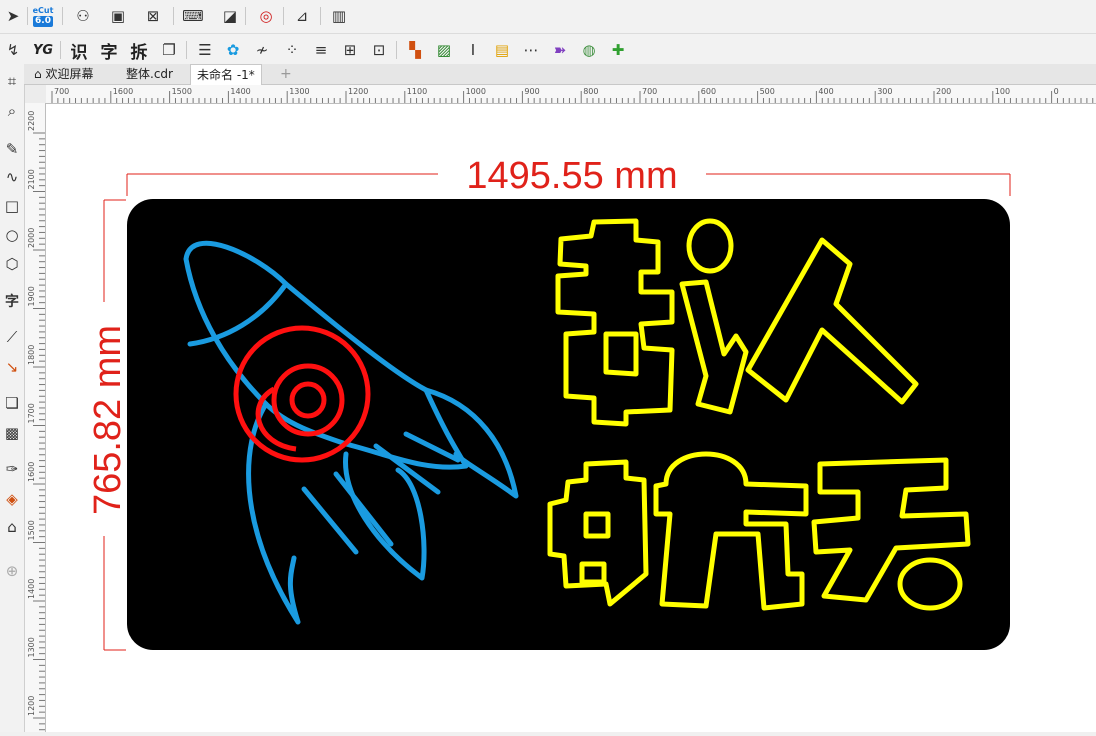 The height and width of the screenshot is (736, 1096). Describe the element at coordinates (12, 177) in the screenshot. I see `curve-tool-icon: ∿` at that location.